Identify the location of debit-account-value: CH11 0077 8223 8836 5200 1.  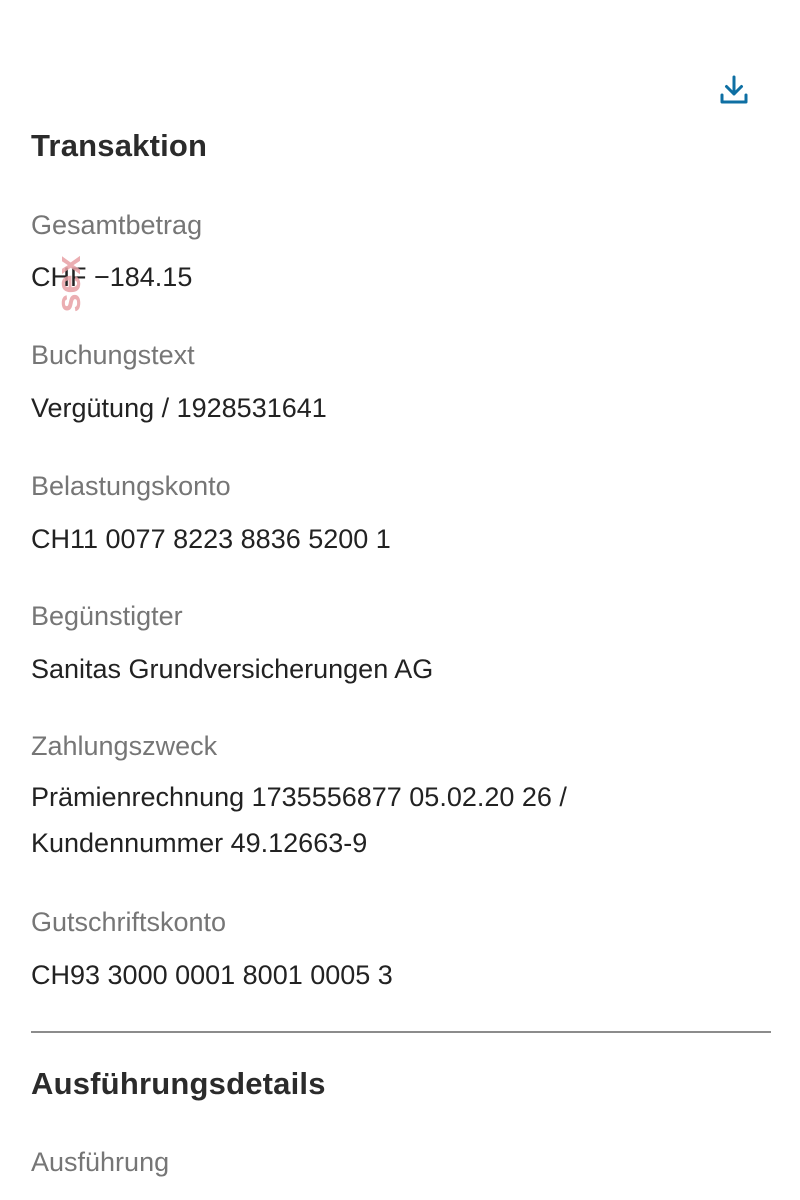
(211, 539).